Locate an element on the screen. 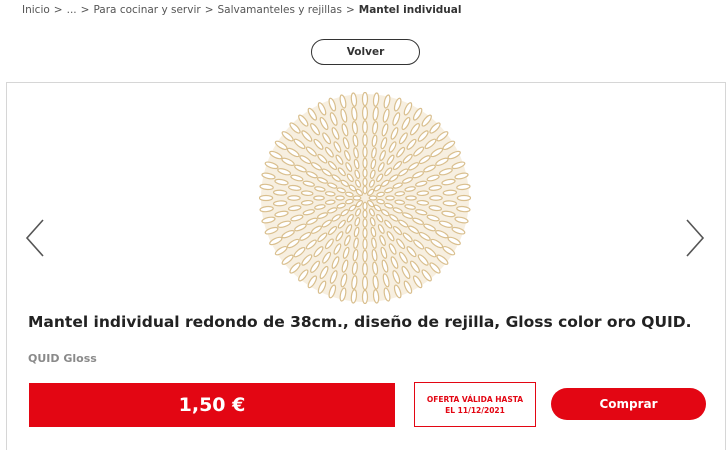 This screenshot has height=450, width=727. breadcrumb-link-para-cocinar: Para cocinar y servir is located at coordinates (146, 10).